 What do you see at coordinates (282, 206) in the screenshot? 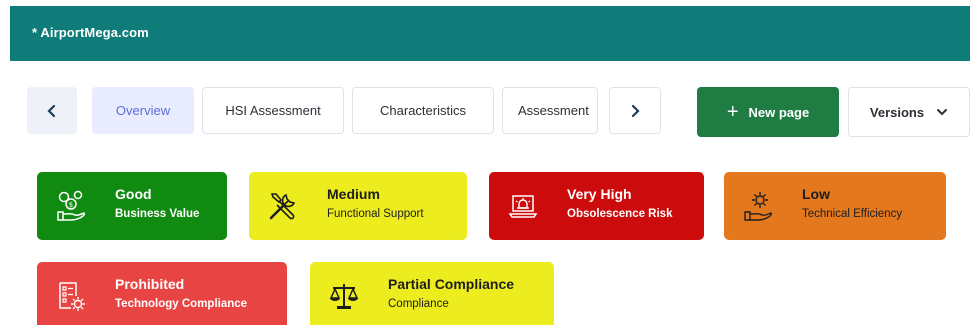
I see `tools-icon` at bounding box center [282, 206].